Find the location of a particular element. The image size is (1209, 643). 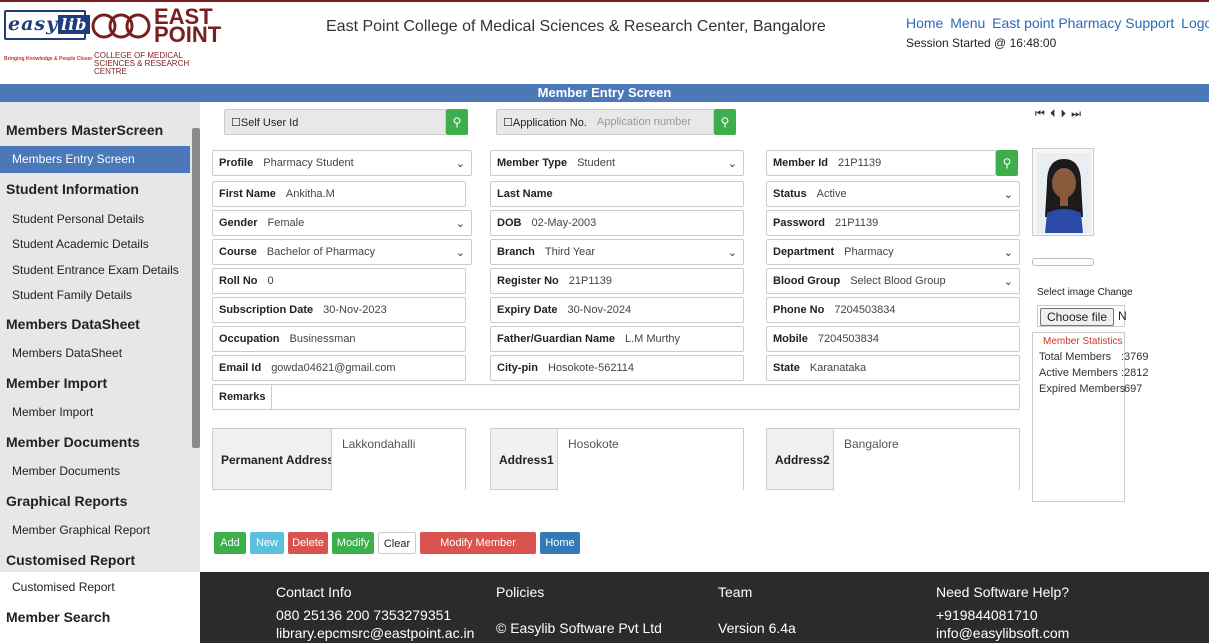

sidebar-item-academic: Student Academic Details is located at coordinates (80, 244).